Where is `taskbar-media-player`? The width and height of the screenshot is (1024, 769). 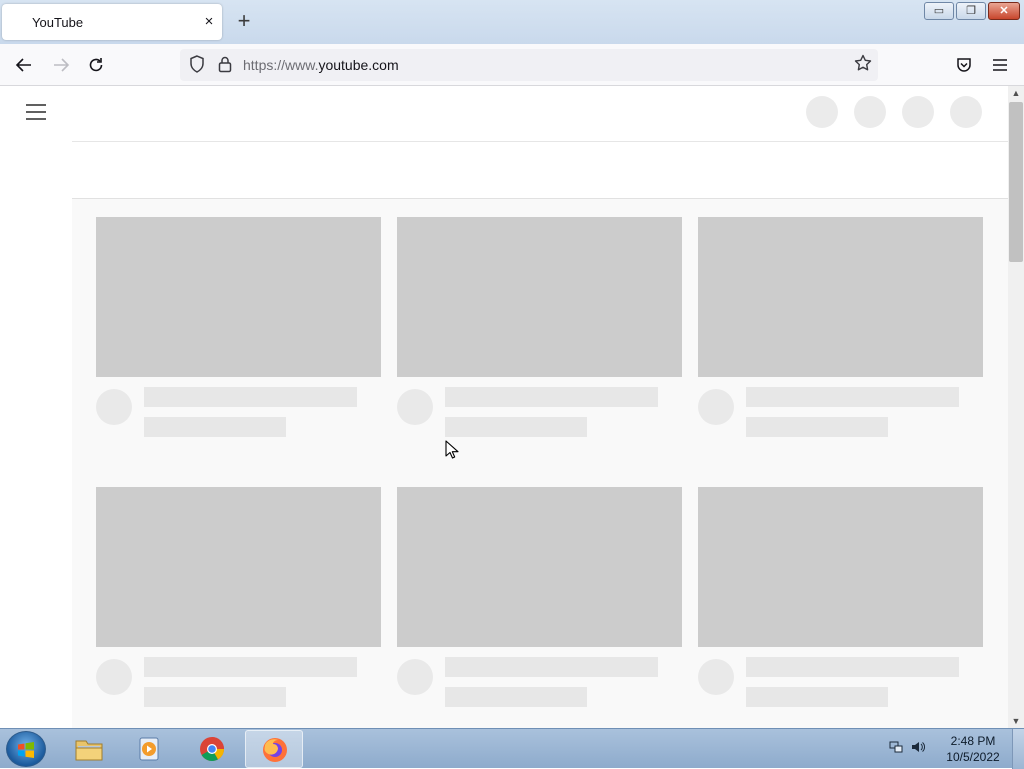 taskbar-media-player is located at coordinates (150, 749).